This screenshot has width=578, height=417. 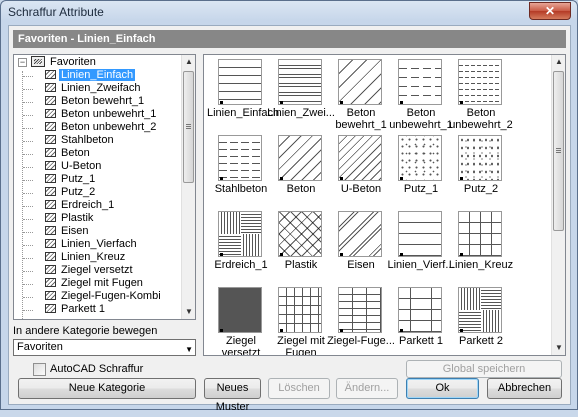 I want to click on tree-item: Beton, so click(x=68, y=153).